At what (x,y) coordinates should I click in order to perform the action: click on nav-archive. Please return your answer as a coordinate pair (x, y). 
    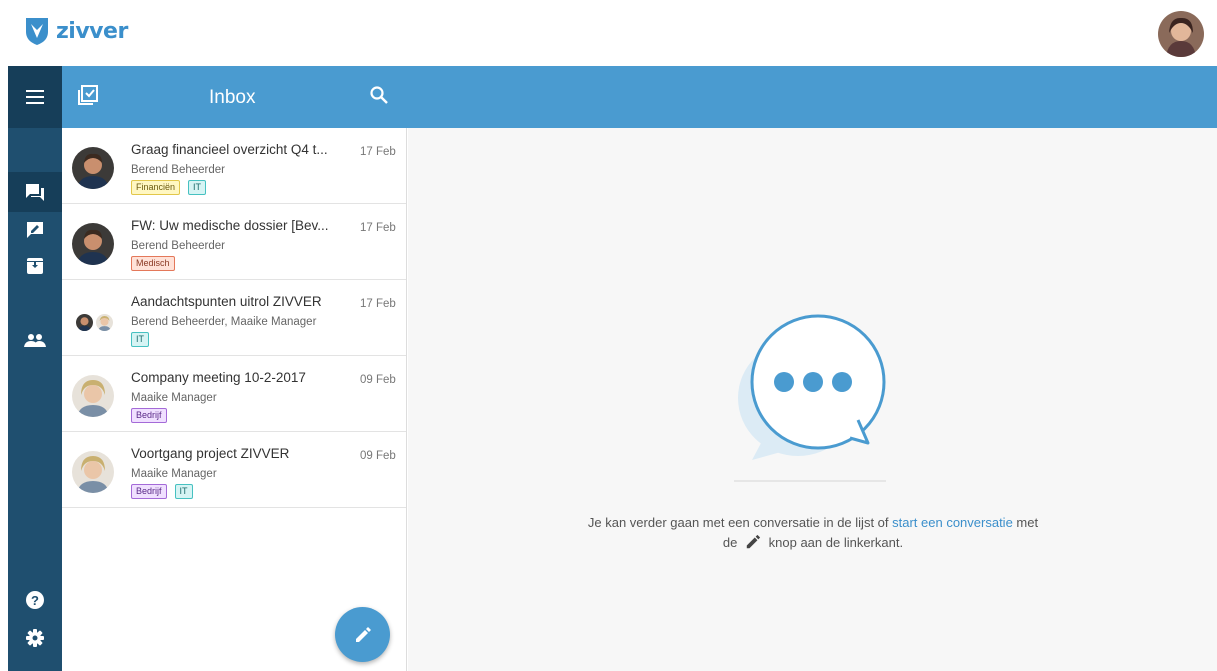
    Looking at the image, I should click on (35, 266).